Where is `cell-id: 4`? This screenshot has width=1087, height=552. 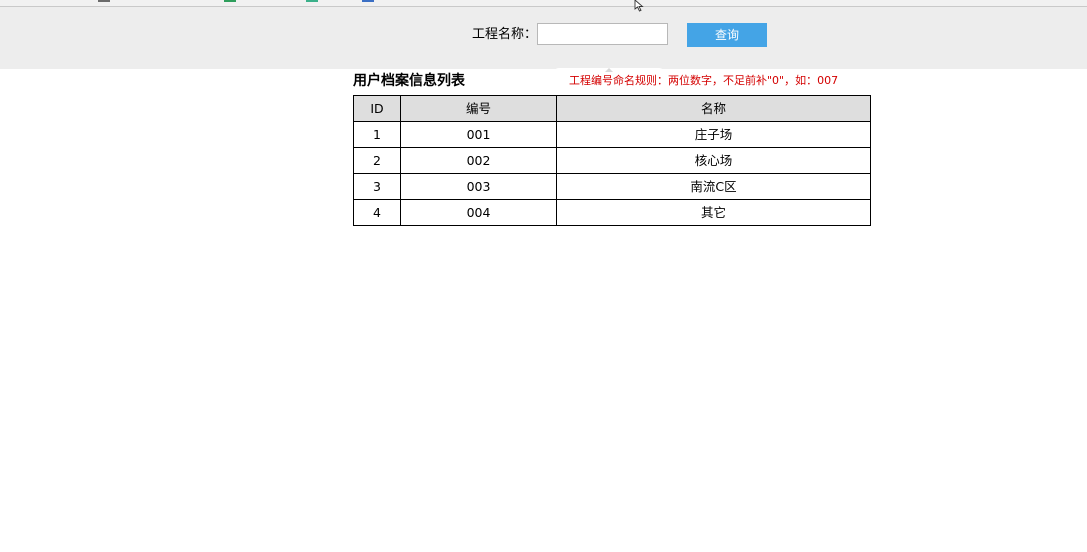
cell-id: 4 is located at coordinates (377, 212).